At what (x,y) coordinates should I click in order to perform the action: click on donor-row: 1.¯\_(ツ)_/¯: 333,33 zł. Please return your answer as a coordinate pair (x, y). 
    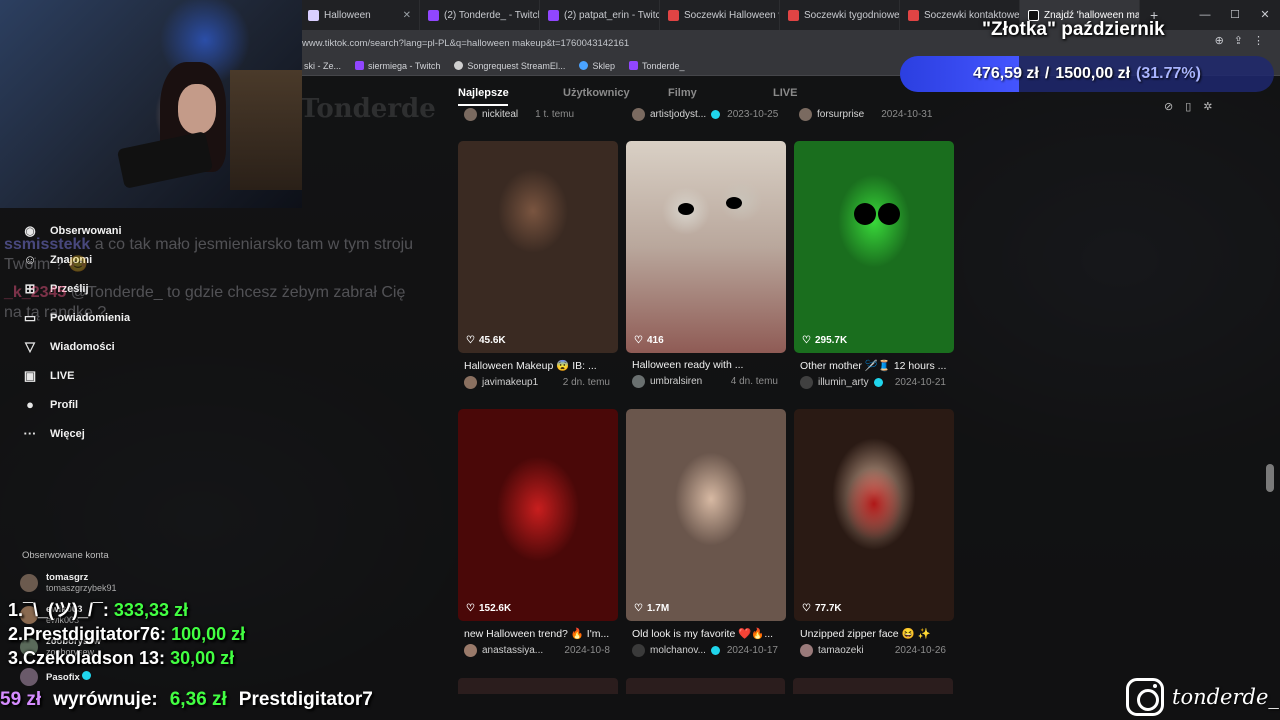
    Looking at the image, I should click on (98, 610).